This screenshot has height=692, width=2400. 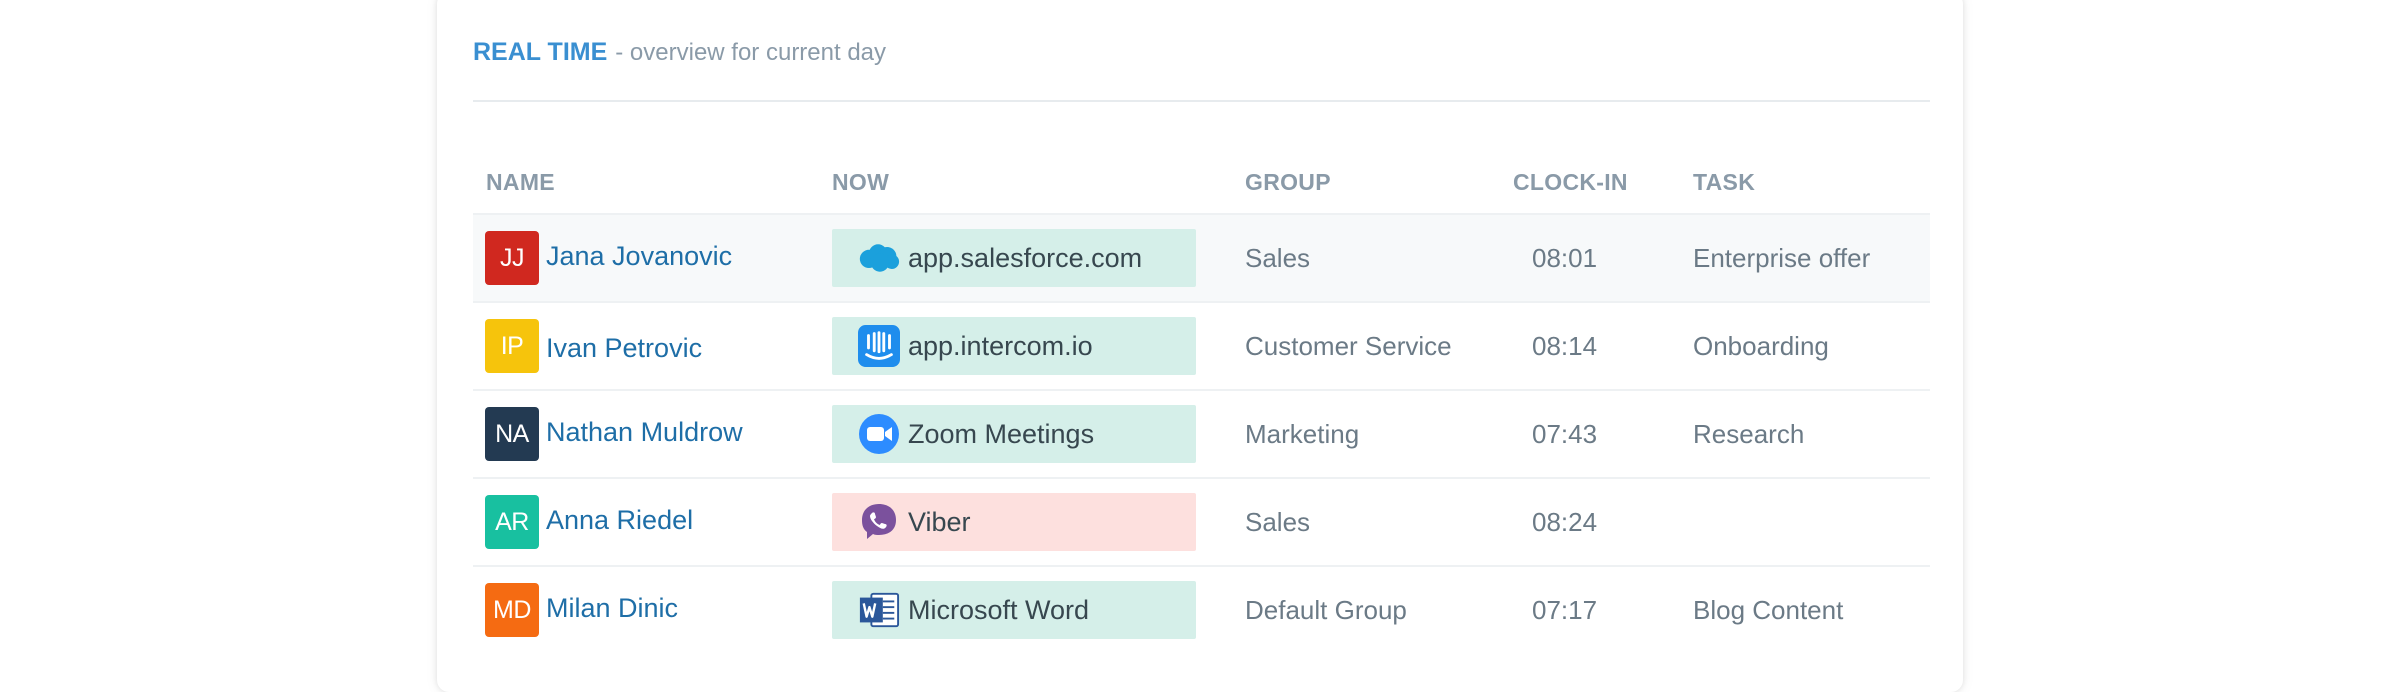 What do you see at coordinates (1326, 610) in the screenshot?
I see `group-cell: Default Group` at bounding box center [1326, 610].